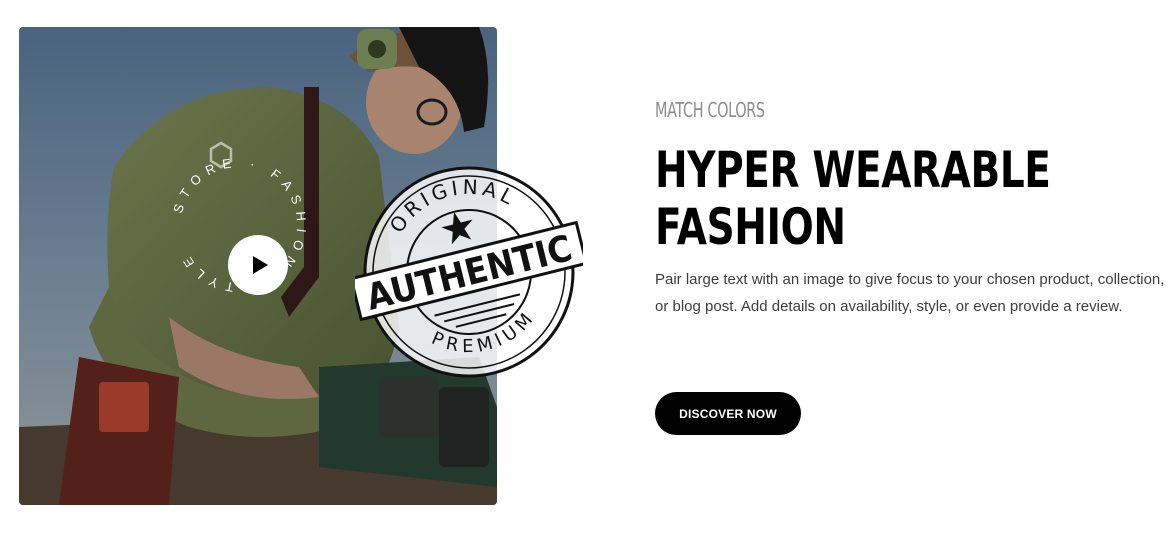  I want to click on title-line-1: HYPER WEARABLE, so click(853, 170).